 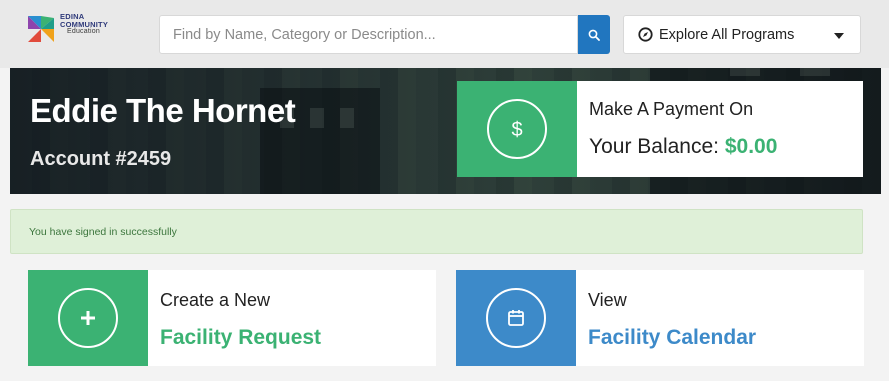 What do you see at coordinates (645, 34) in the screenshot?
I see `compass-icon` at bounding box center [645, 34].